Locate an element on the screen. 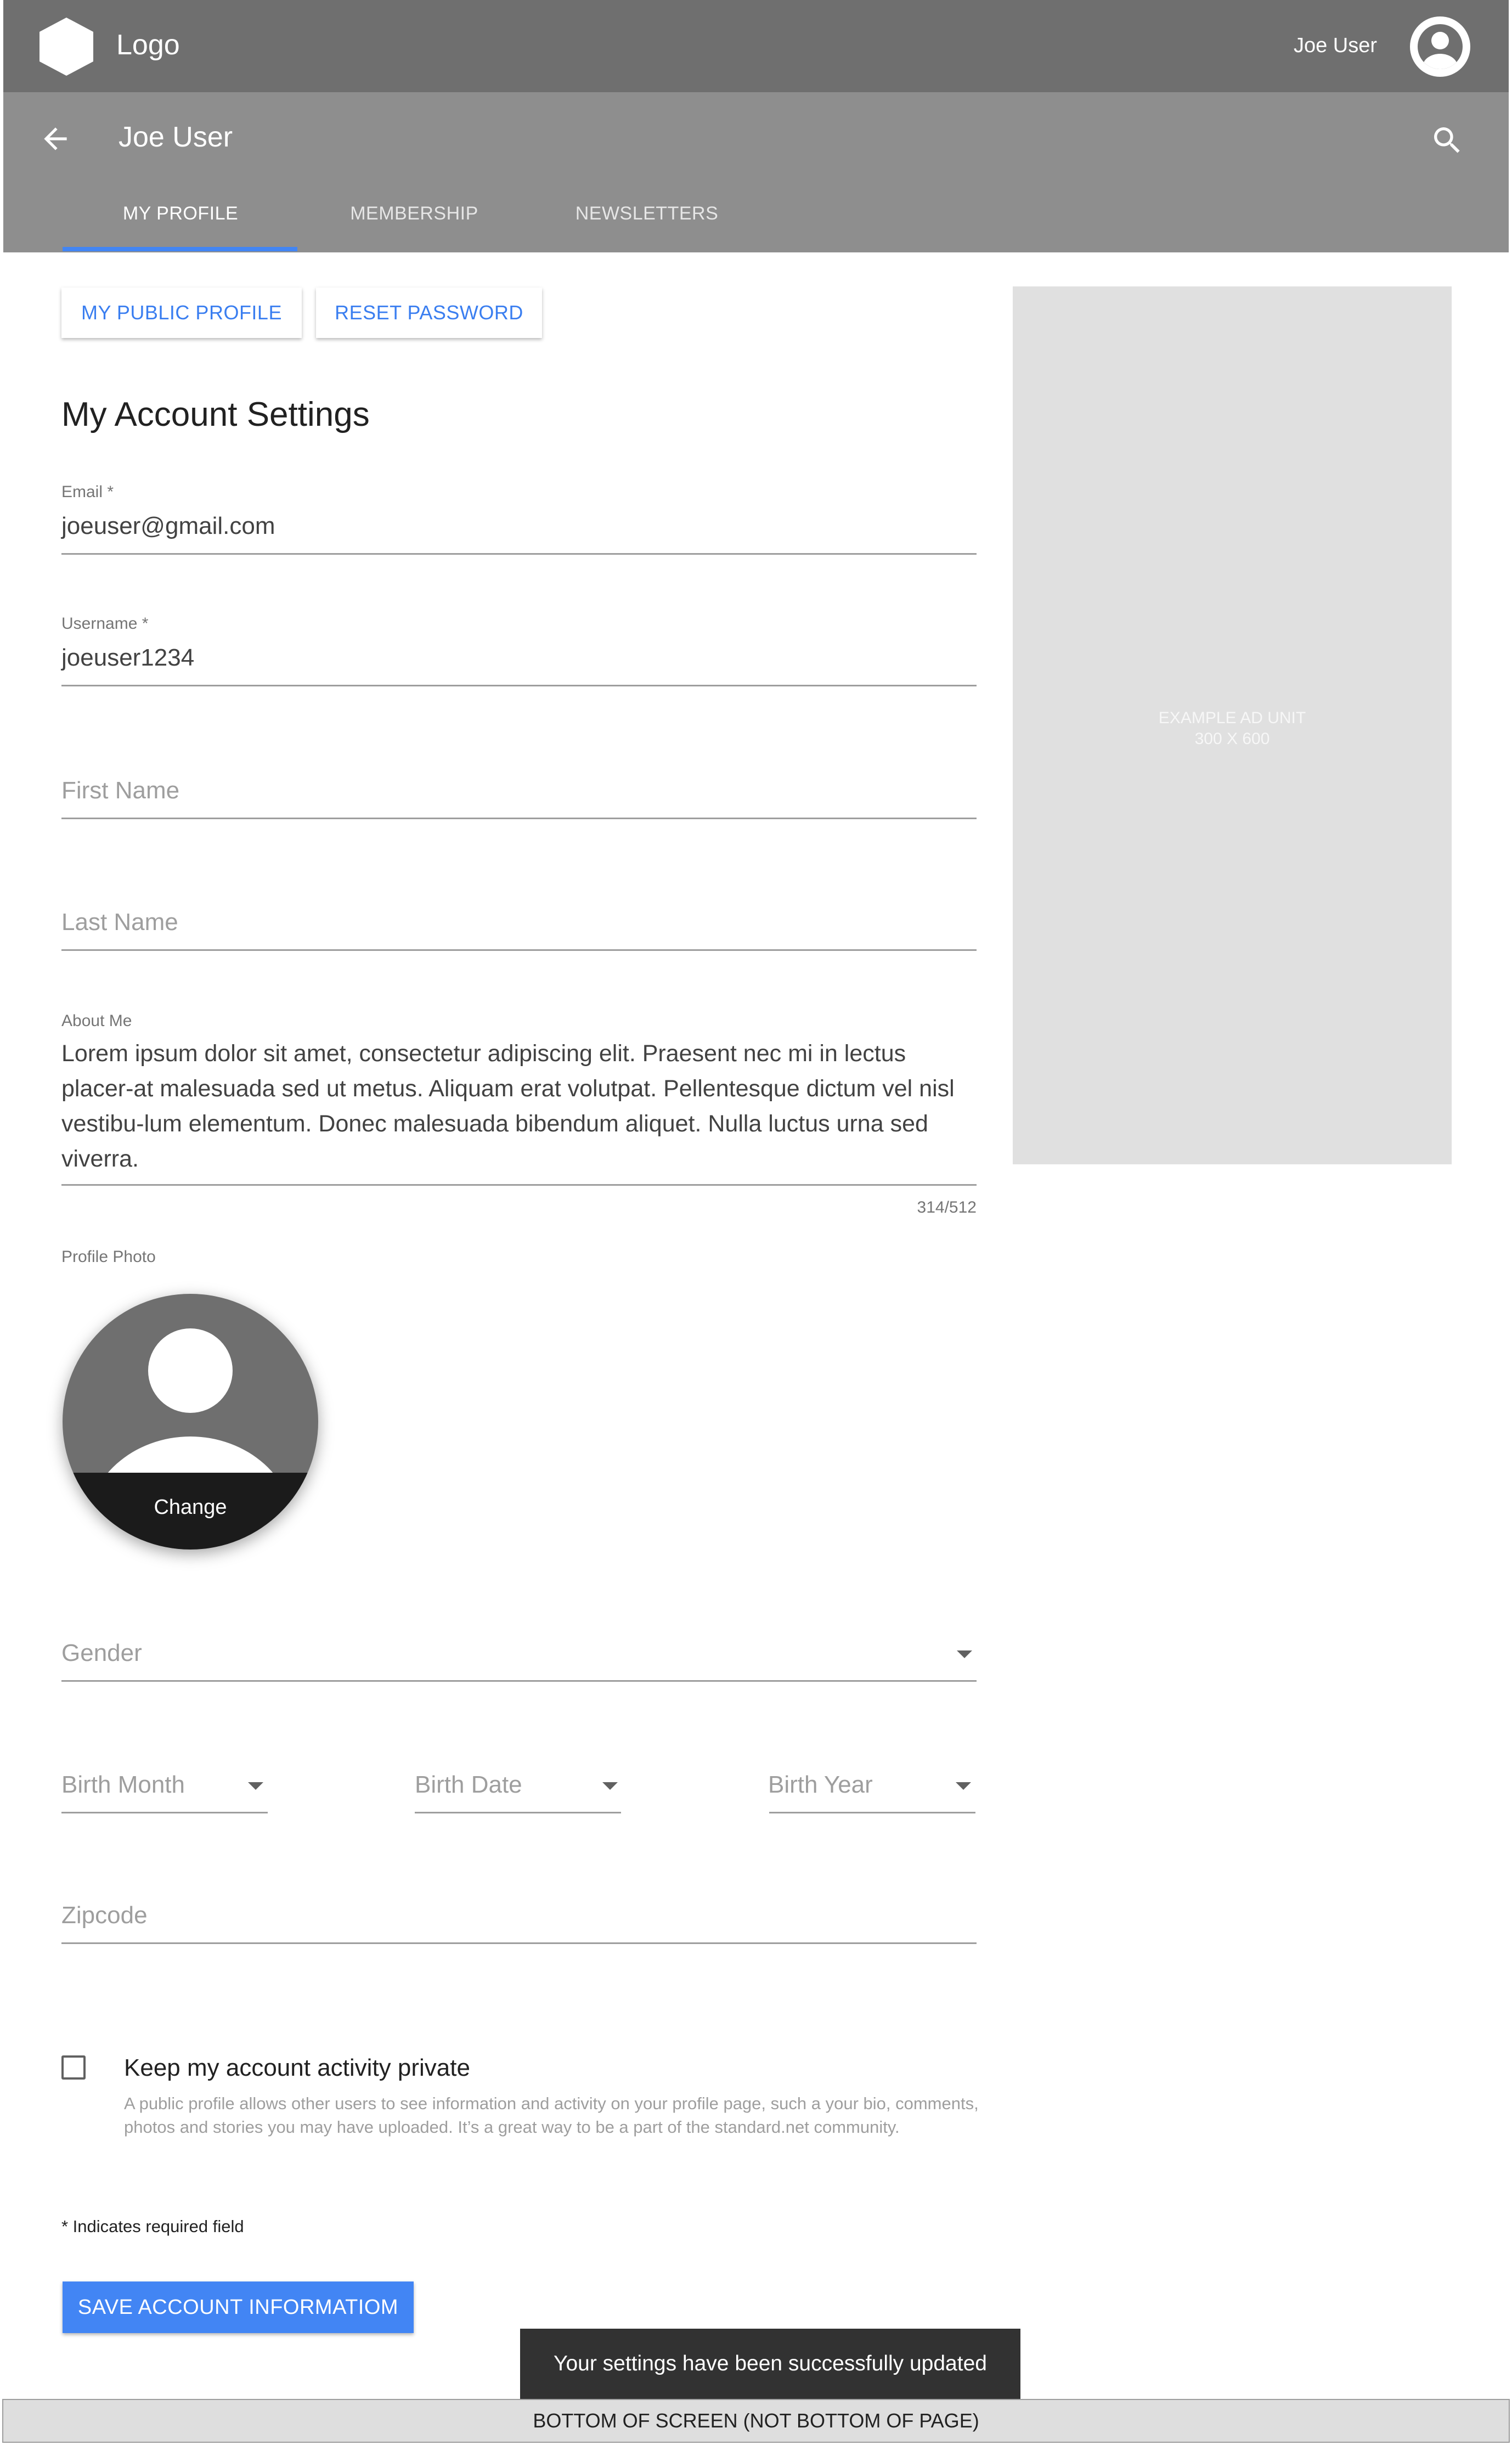 Image resolution: width=1512 pixels, height=2445 pixels. birth-date-select: Birth Date is located at coordinates (468, 1785).